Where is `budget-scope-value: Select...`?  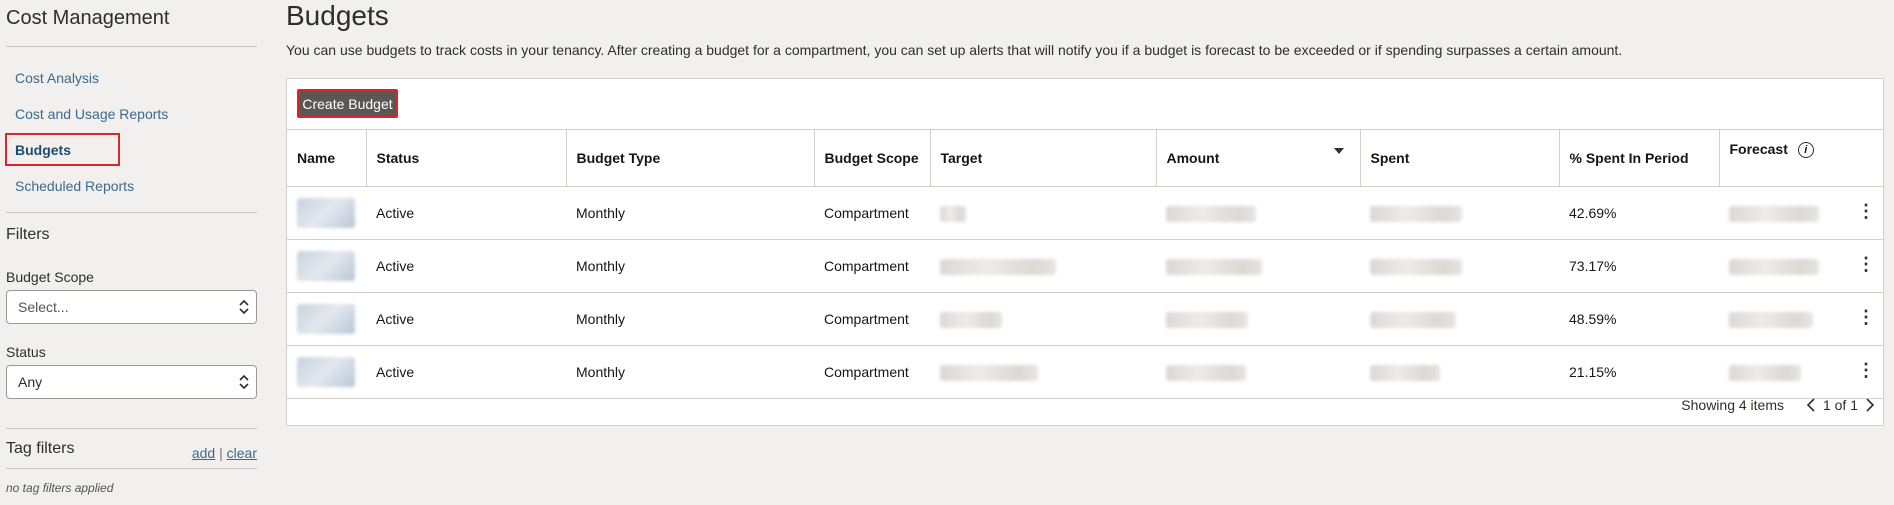
budget-scope-value: Select... is located at coordinates (43, 307).